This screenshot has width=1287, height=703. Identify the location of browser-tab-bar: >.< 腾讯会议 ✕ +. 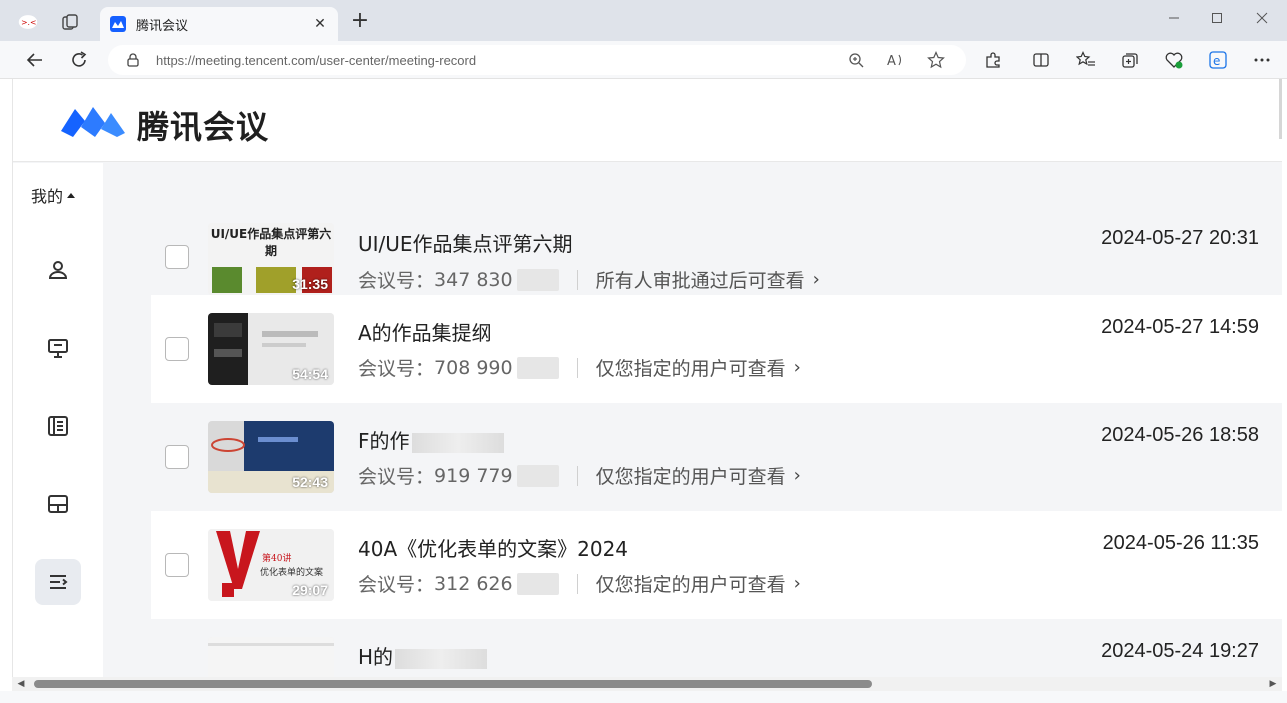
(643, 20).